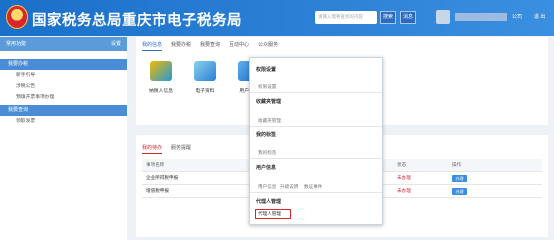 This screenshot has width=554, height=240. Describe the element at coordinates (63, 44) in the screenshot. I see `sidebar-header: 常用功能 设置` at that location.